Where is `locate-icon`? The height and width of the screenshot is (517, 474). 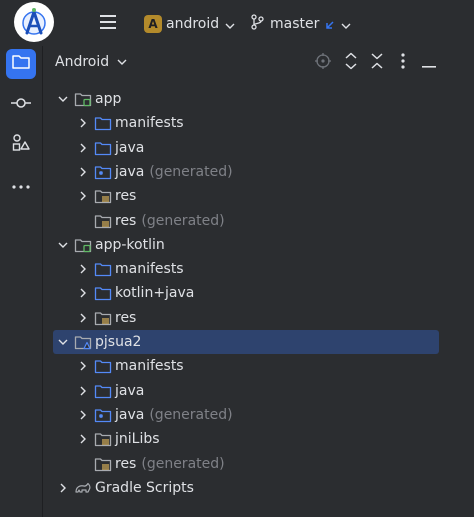
locate-icon is located at coordinates (323, 63).